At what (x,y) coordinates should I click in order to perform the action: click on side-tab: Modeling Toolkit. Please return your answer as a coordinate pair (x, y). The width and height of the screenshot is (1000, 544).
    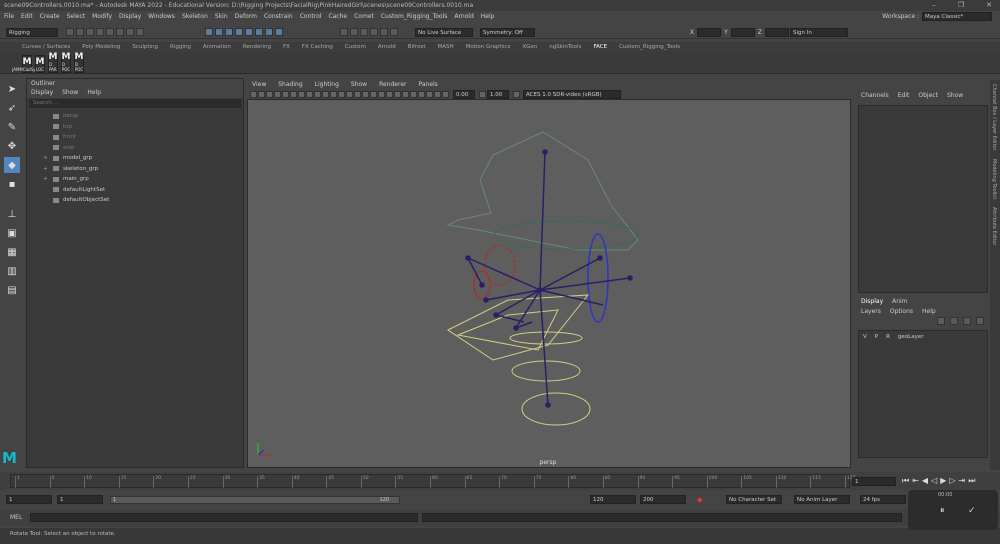
    Looking at the image, I should click on (994, 179).